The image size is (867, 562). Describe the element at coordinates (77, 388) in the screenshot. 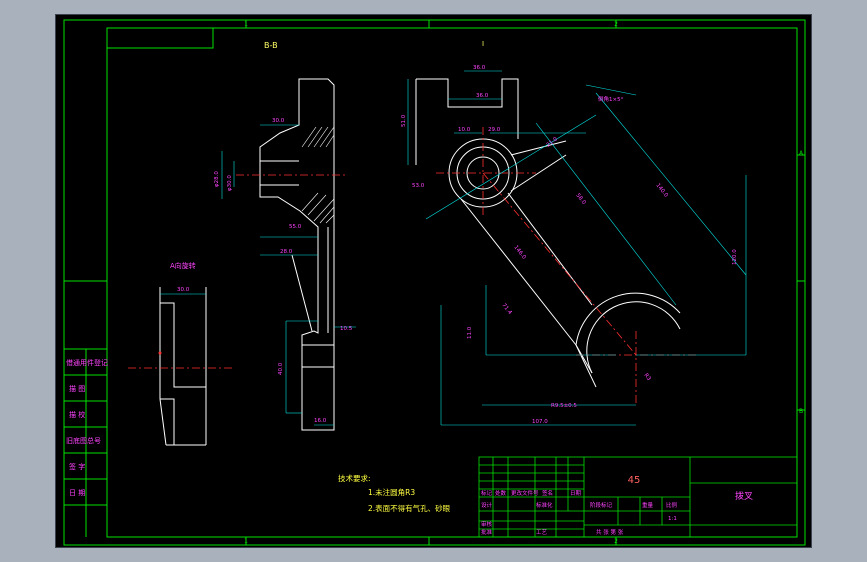

I see `left-table-item: 描 图` at that location.